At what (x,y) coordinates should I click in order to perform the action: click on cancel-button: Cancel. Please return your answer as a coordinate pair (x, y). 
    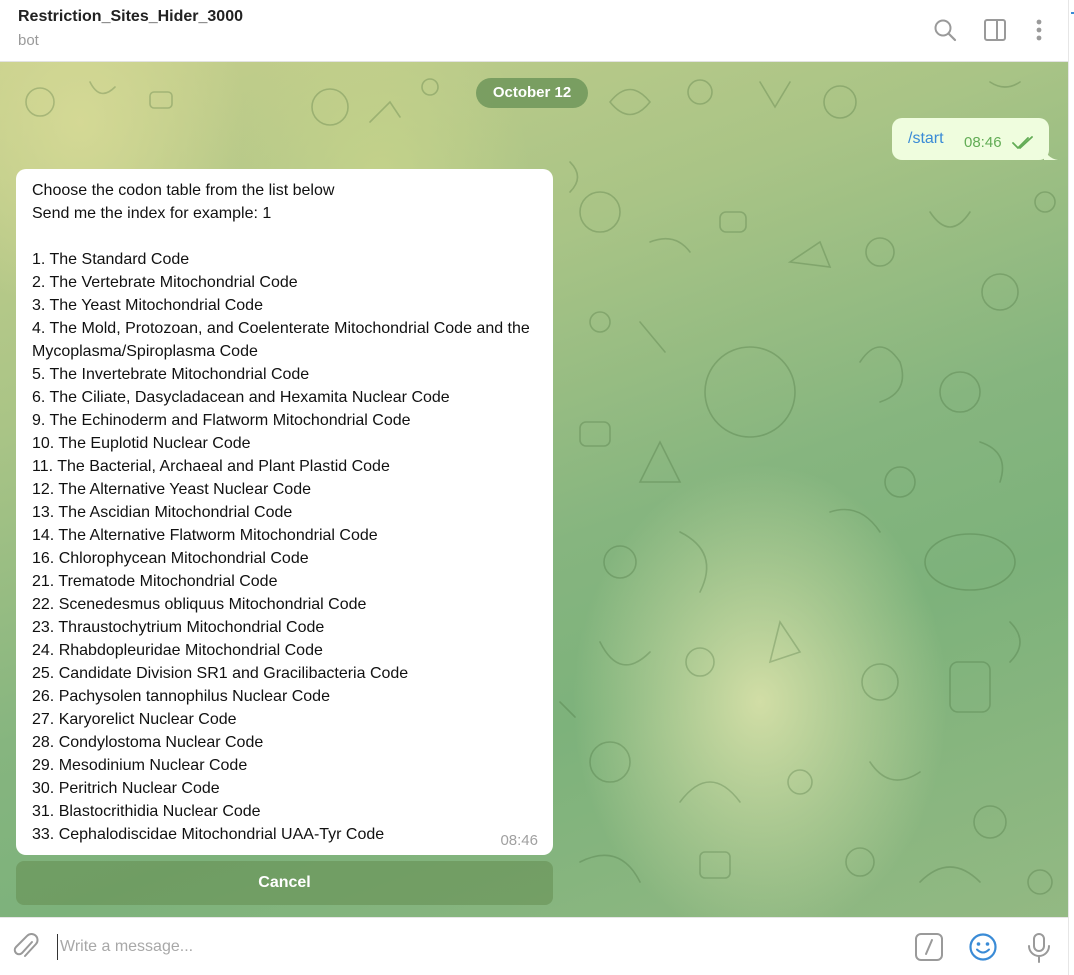
    Looking at the image, I should click on (284, 883).